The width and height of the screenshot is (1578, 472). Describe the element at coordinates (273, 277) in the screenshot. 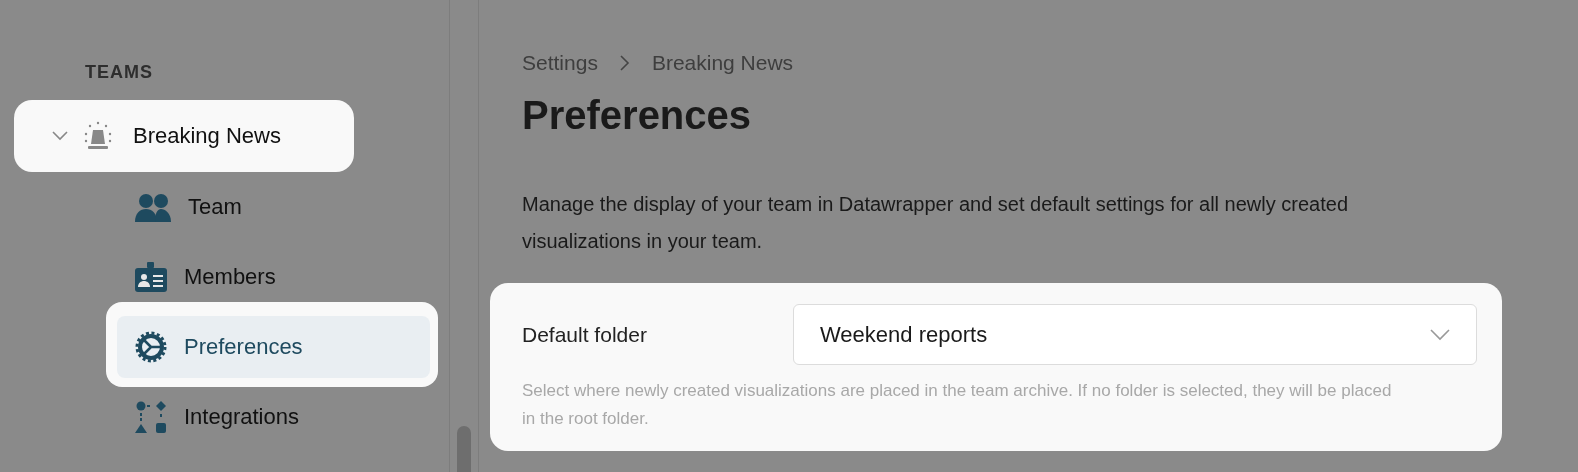

I see `sidebar-item: Members` at that location.